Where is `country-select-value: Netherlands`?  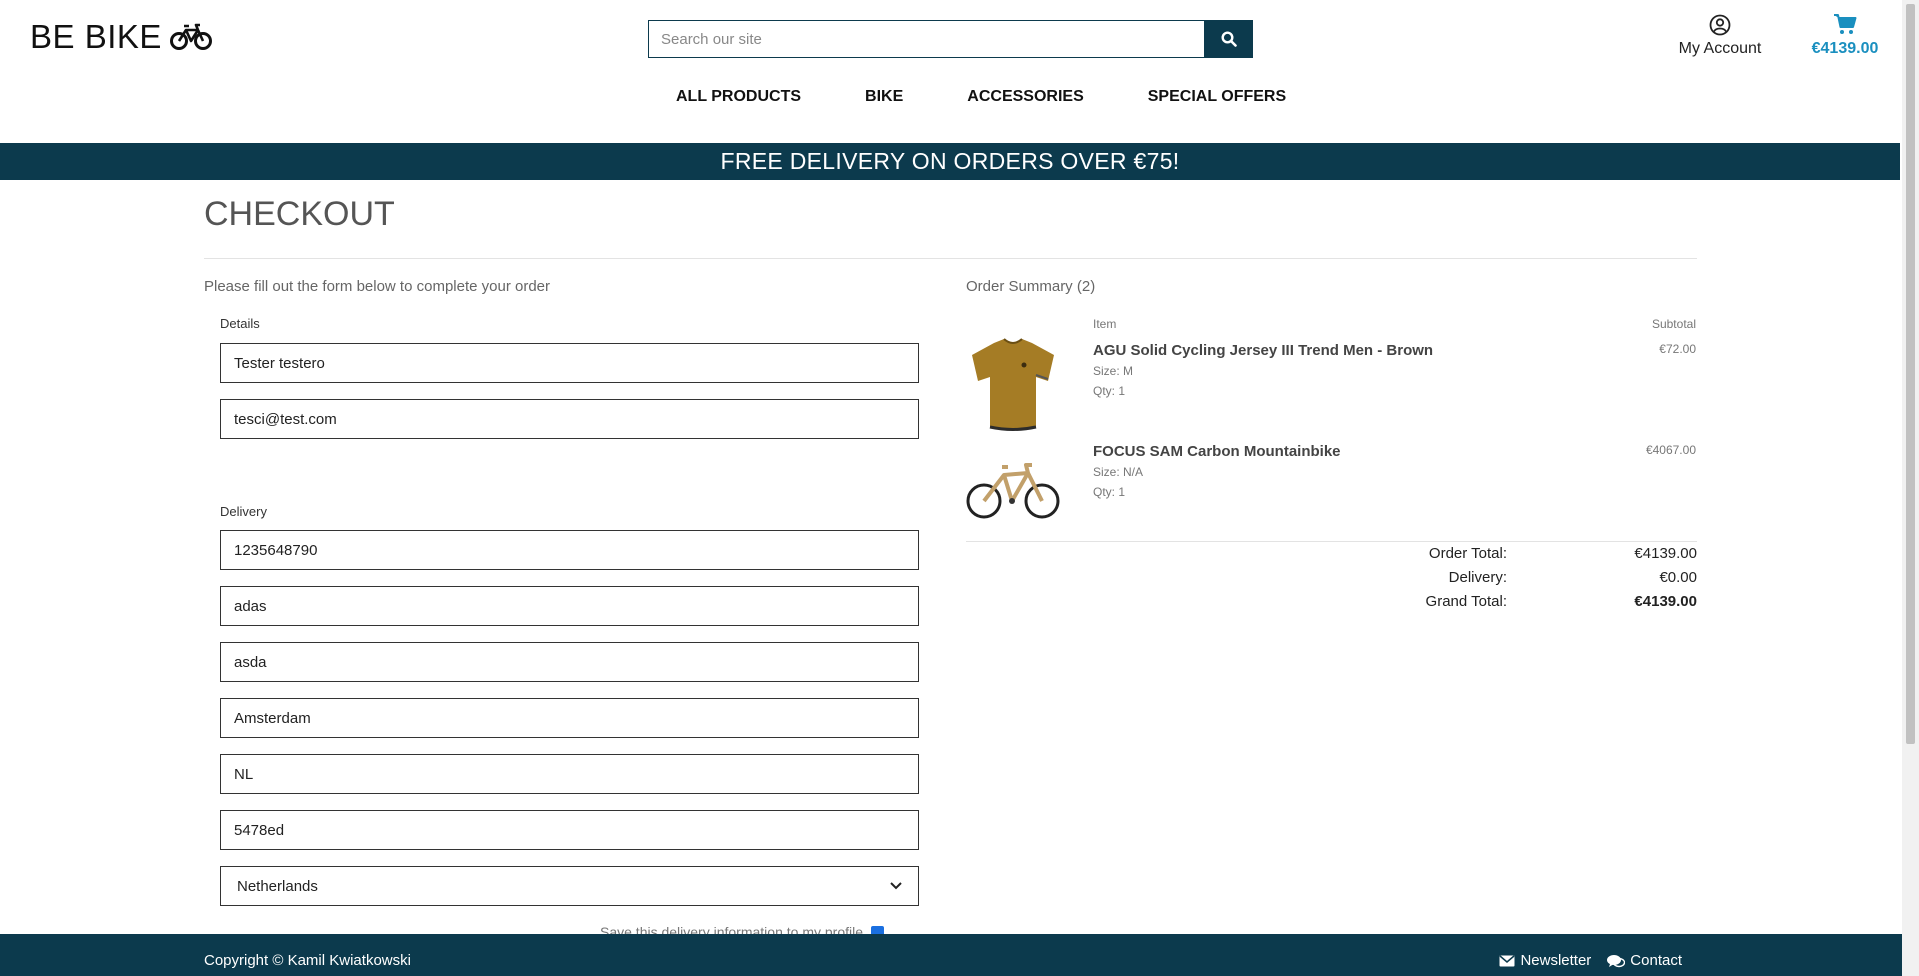 country-select-value: Netherlands is located at coordinates (277, 886).